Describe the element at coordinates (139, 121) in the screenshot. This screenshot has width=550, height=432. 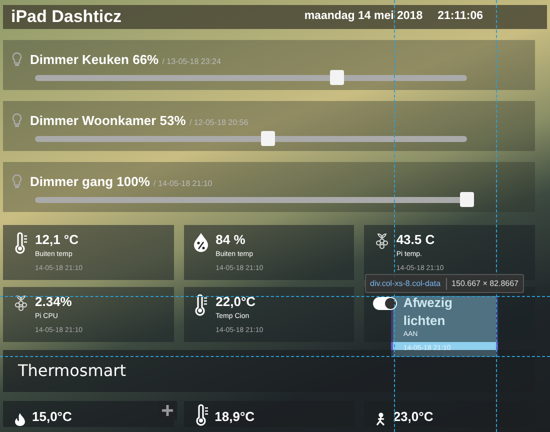
I see `dimmer-label: Dimmer Woonkamer 53% / 12-05-18 20:56` at that location.